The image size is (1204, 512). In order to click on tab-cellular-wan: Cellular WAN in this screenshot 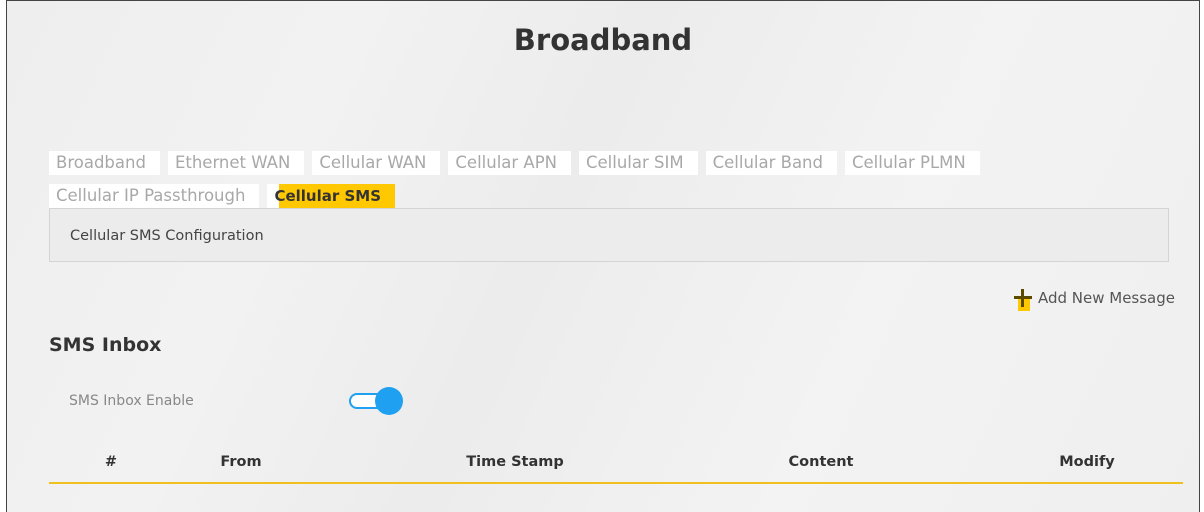, I will do `click(376, 163)`.